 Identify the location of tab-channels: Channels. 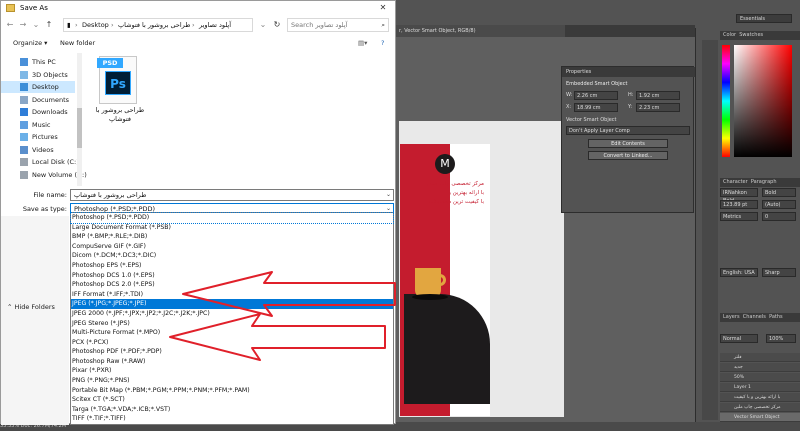
(754, 317).